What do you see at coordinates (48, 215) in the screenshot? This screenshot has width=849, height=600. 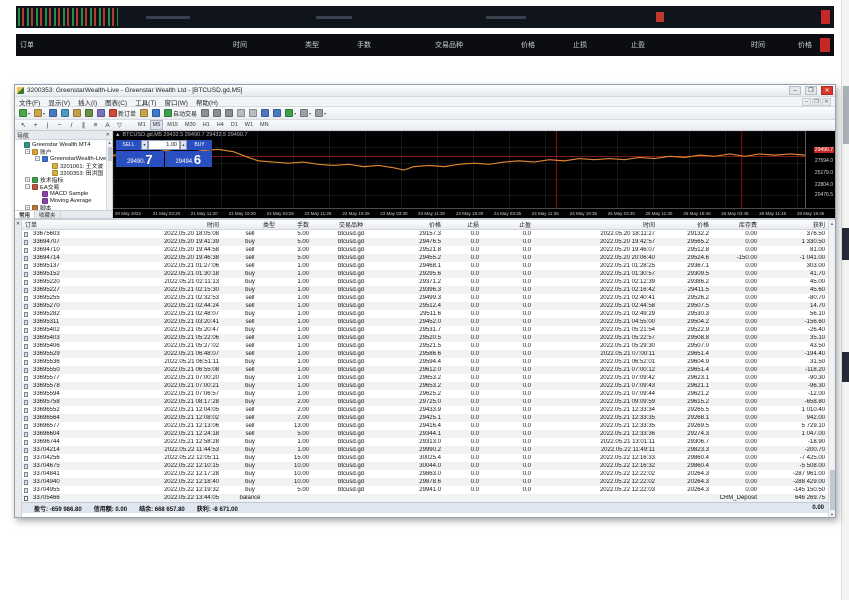 I see `navigator-tab: 收藏夹` at bounding box center [48, 215].